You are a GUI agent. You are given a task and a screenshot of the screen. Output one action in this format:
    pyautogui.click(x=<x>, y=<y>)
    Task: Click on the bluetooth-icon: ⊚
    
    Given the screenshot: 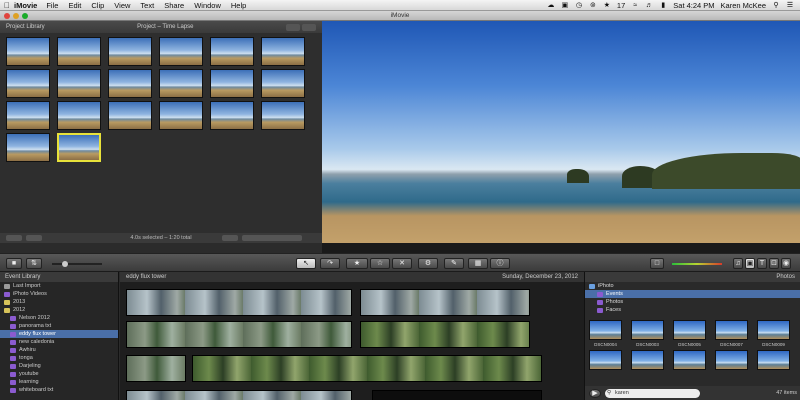 What is the action you would take?
    pyautogui.click(x=593, y=5)
    